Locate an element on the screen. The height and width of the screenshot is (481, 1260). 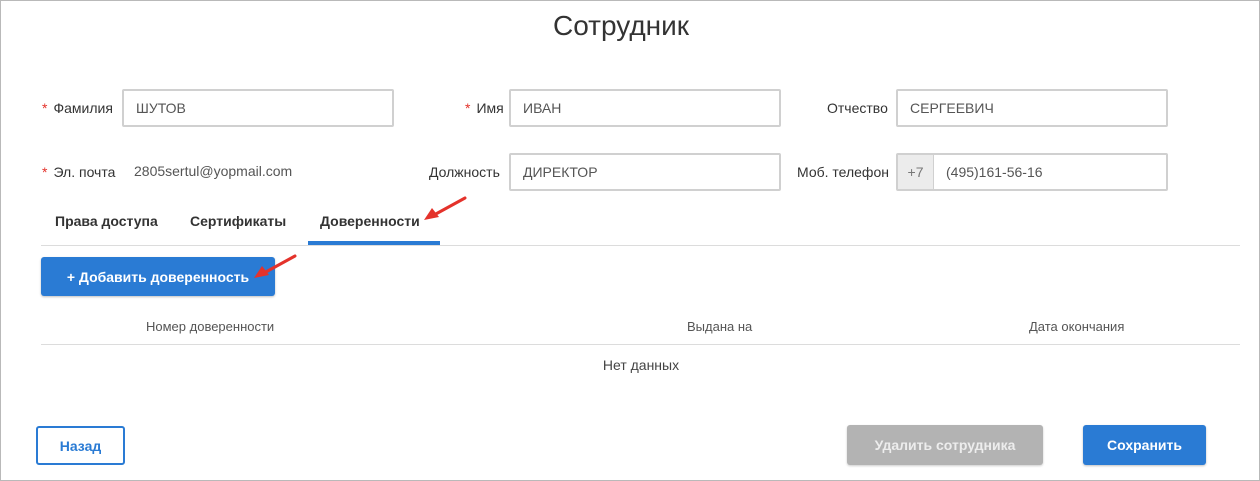
column-header-end-date: Дата окончания is located at coordinates (1077, 326).